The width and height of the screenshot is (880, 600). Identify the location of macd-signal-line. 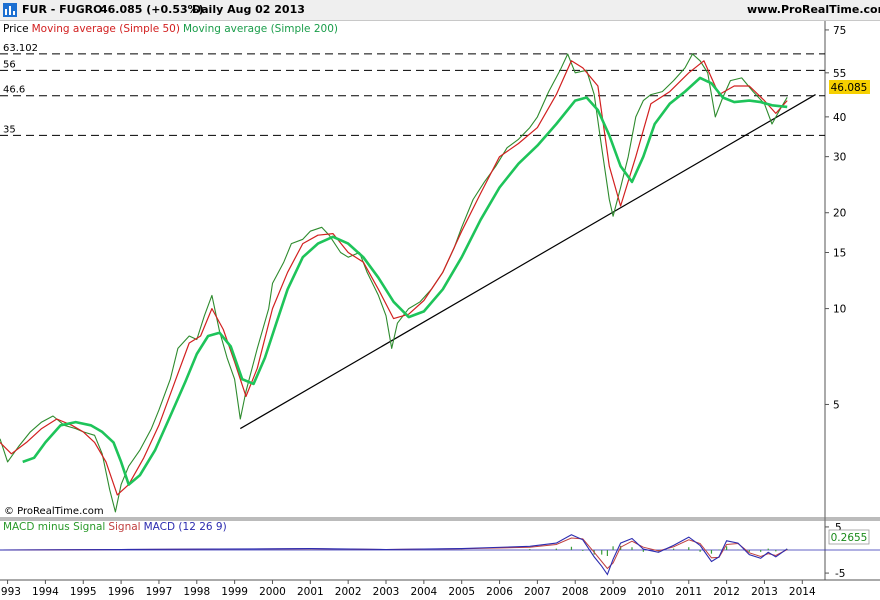
(394, 553).